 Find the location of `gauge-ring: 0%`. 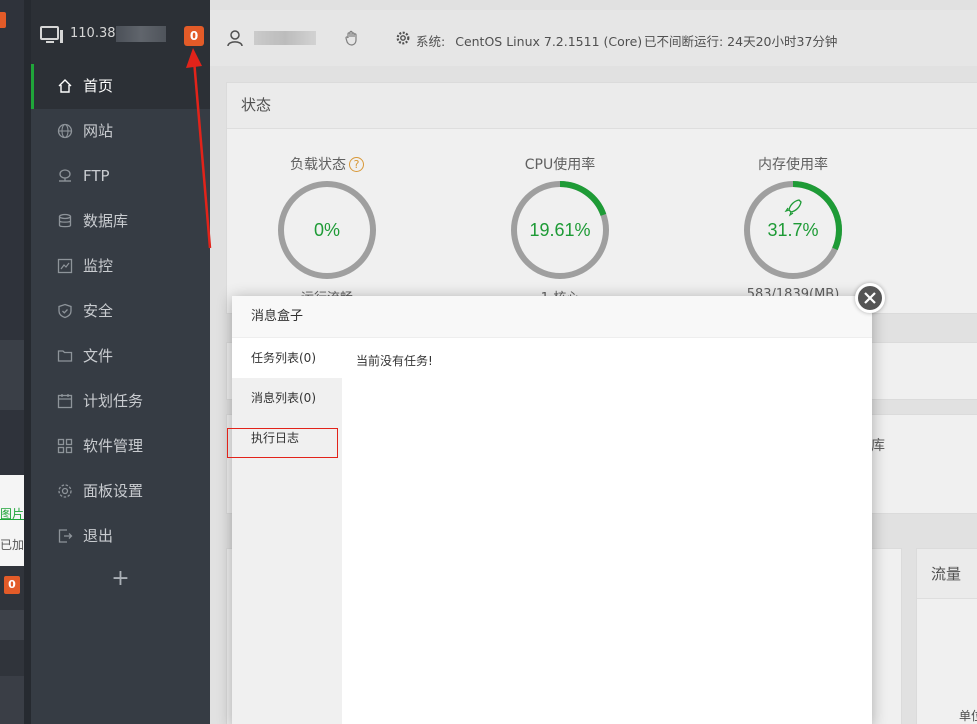

gauge-ring: 0% is located at coordinates (327, 230).